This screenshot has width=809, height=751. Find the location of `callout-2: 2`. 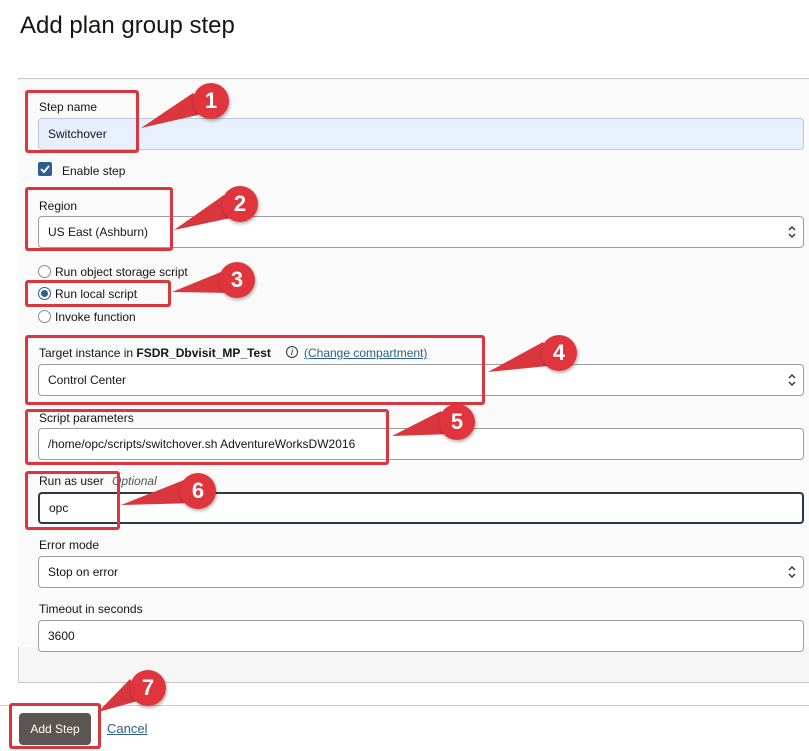

callout-2: 2 is located at coordinates (240, 204).